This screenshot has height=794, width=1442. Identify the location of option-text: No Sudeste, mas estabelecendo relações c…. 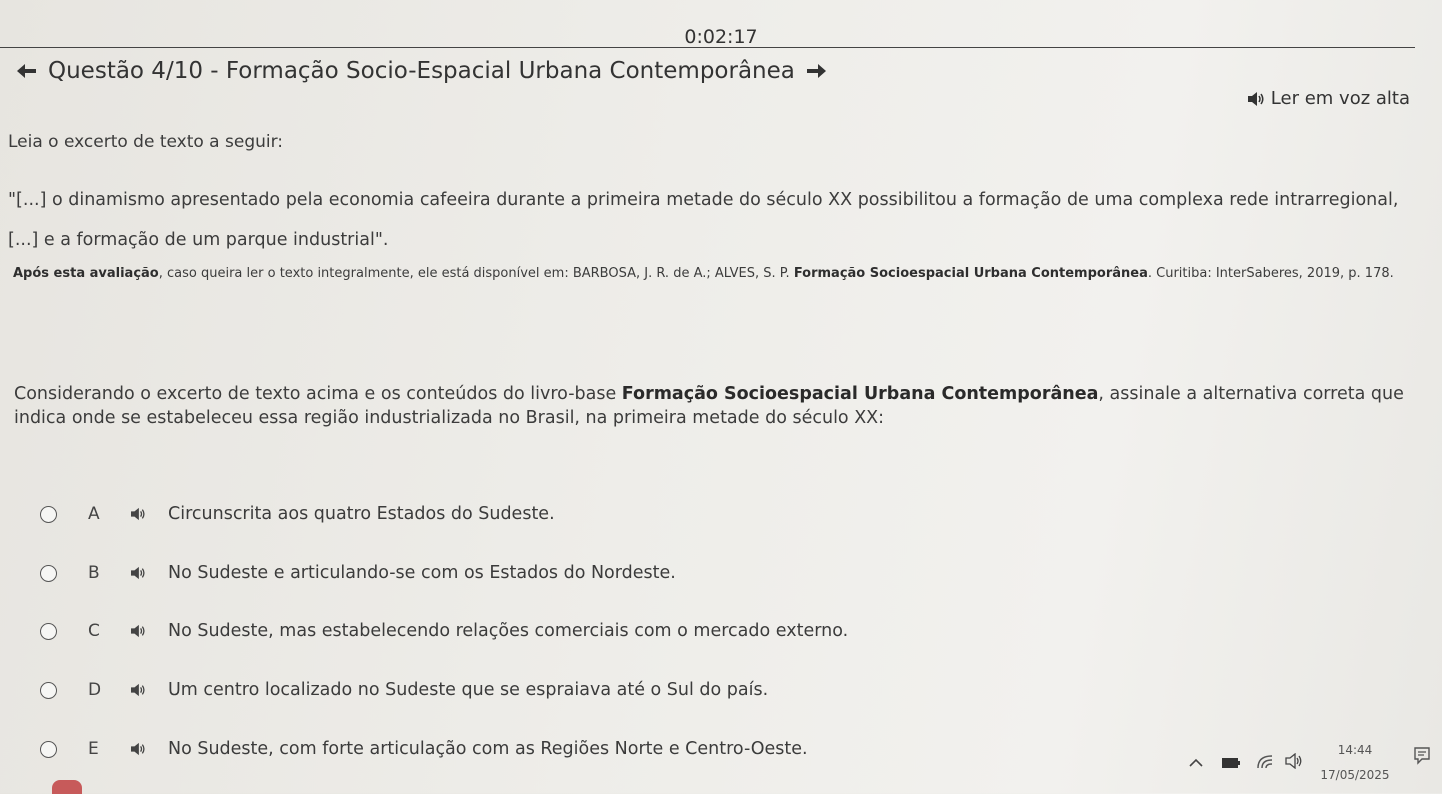
(508, 631).